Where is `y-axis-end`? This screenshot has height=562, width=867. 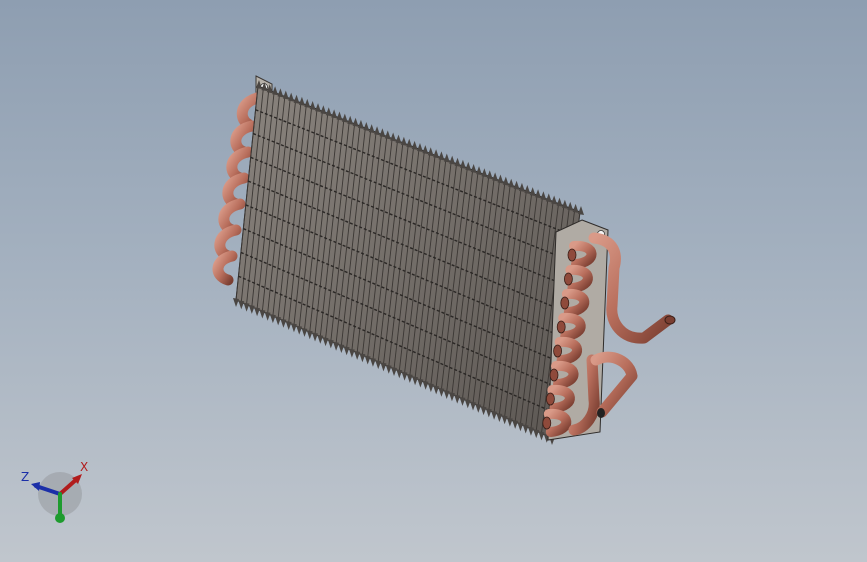
y-axis-end is located at coordinates (60, 518).